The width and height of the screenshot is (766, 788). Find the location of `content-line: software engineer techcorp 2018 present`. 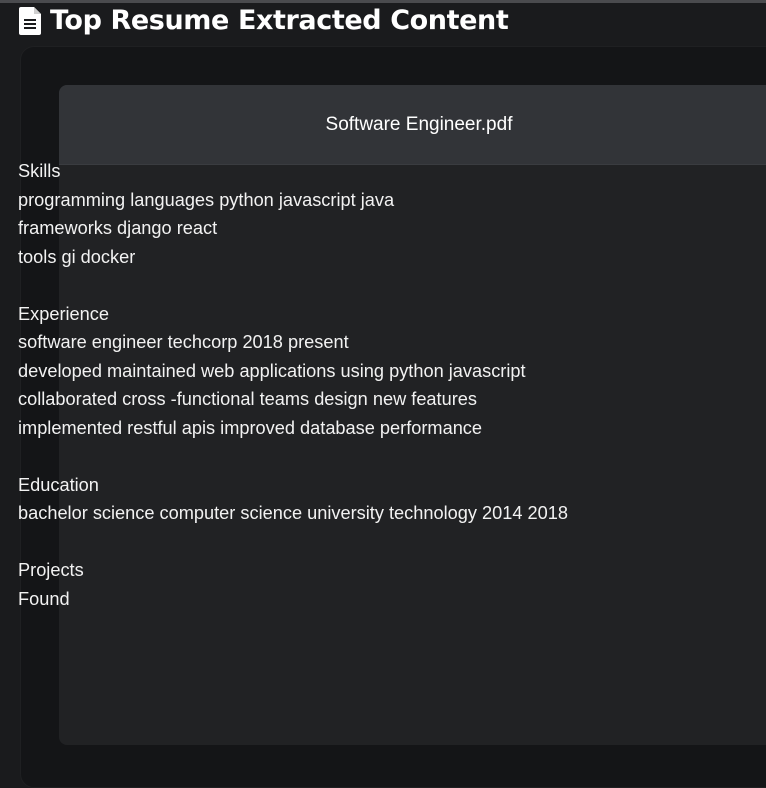

content-line: software engineer techcorp 2018 present is located at coordinates (183, 342).